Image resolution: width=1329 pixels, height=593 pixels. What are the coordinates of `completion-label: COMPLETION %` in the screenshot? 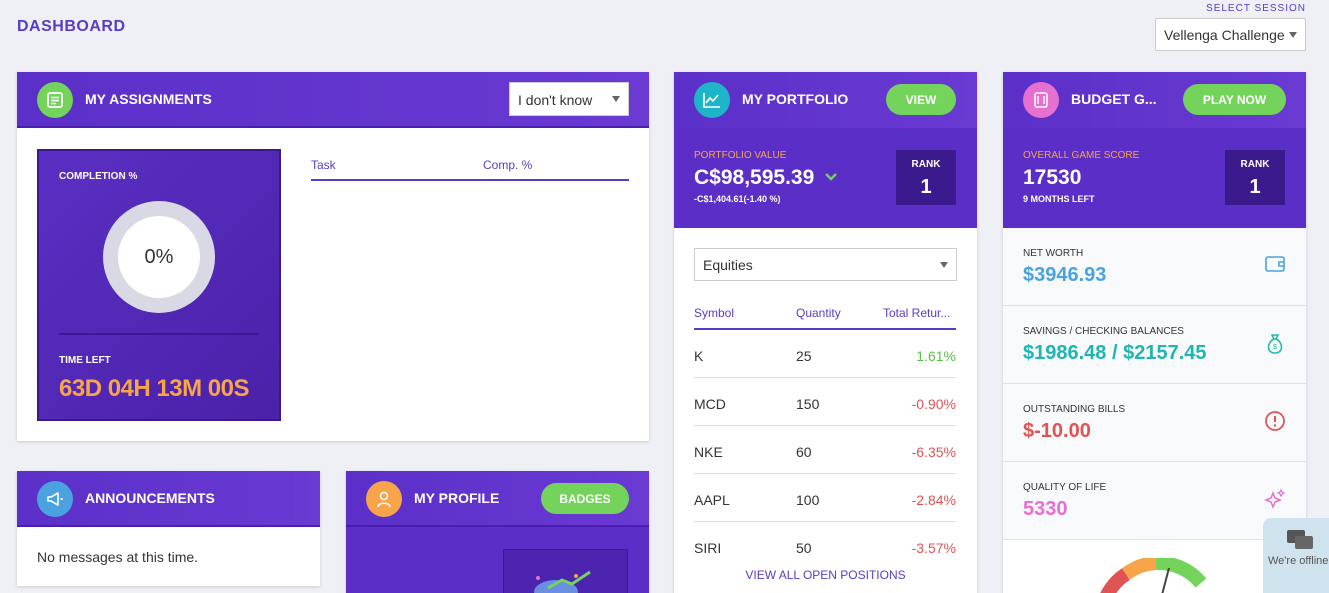 It's located at (98, 176).